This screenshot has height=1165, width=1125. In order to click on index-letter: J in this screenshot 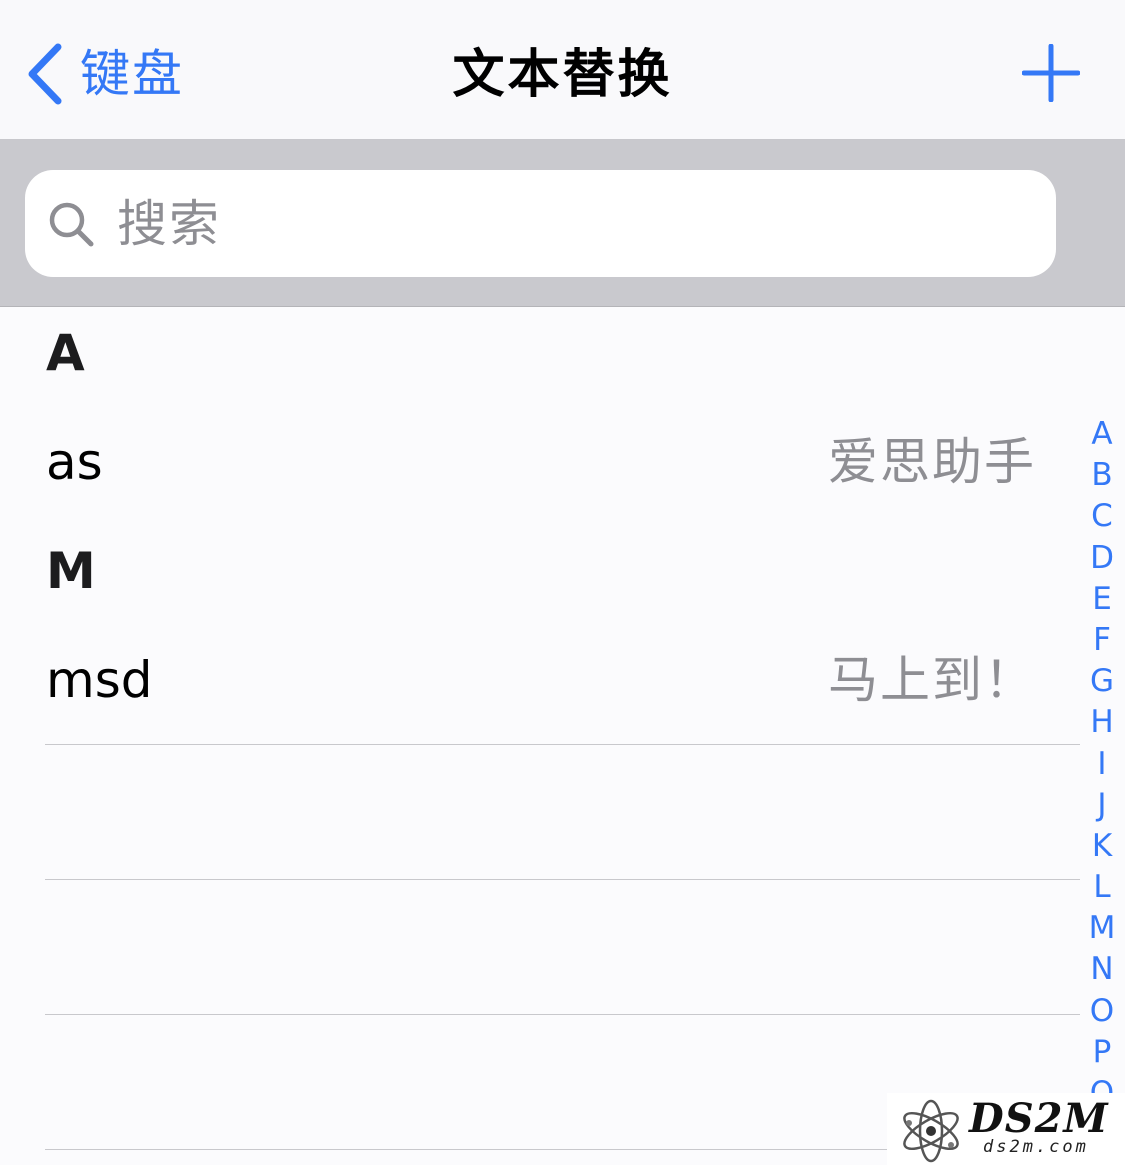, I will do `click(1102, 805)`.